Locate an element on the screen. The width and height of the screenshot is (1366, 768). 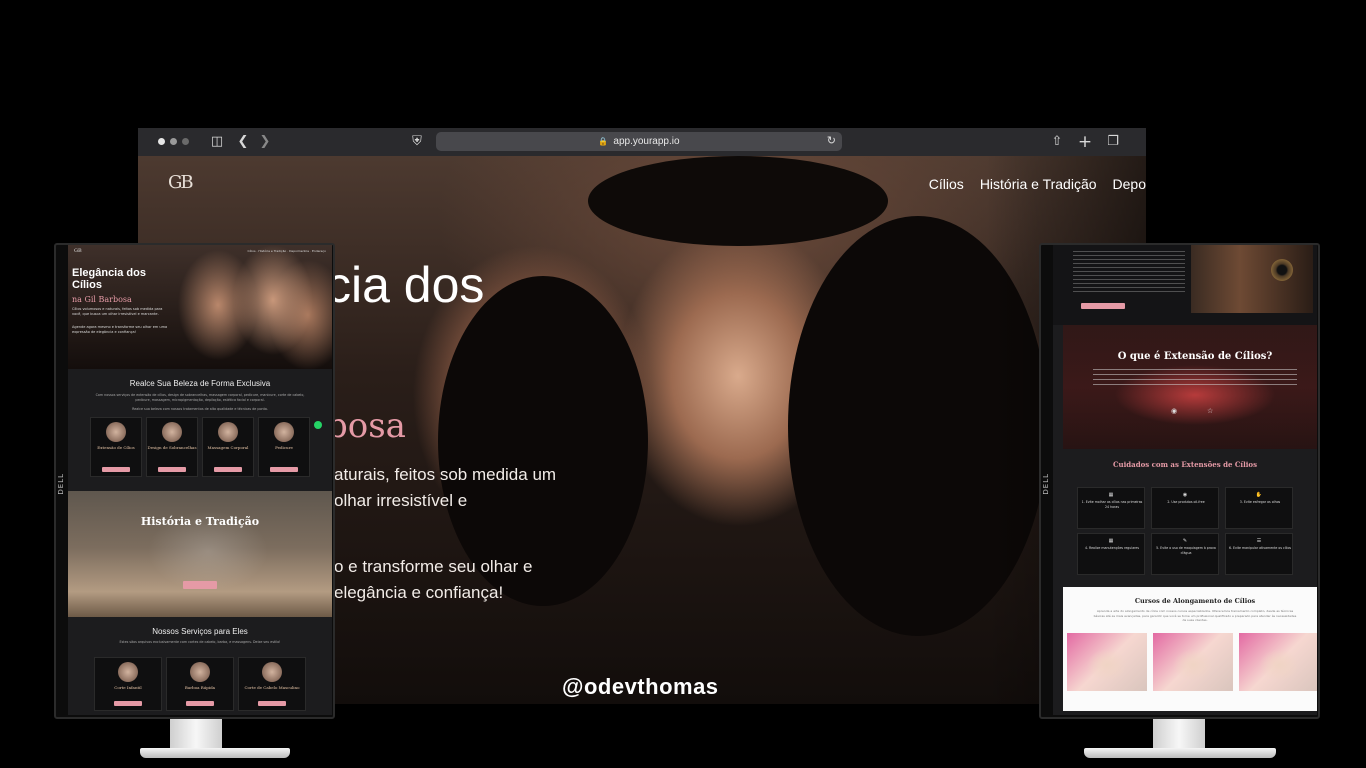
forward-icon: ❯ is located at coordinates (265, 142).